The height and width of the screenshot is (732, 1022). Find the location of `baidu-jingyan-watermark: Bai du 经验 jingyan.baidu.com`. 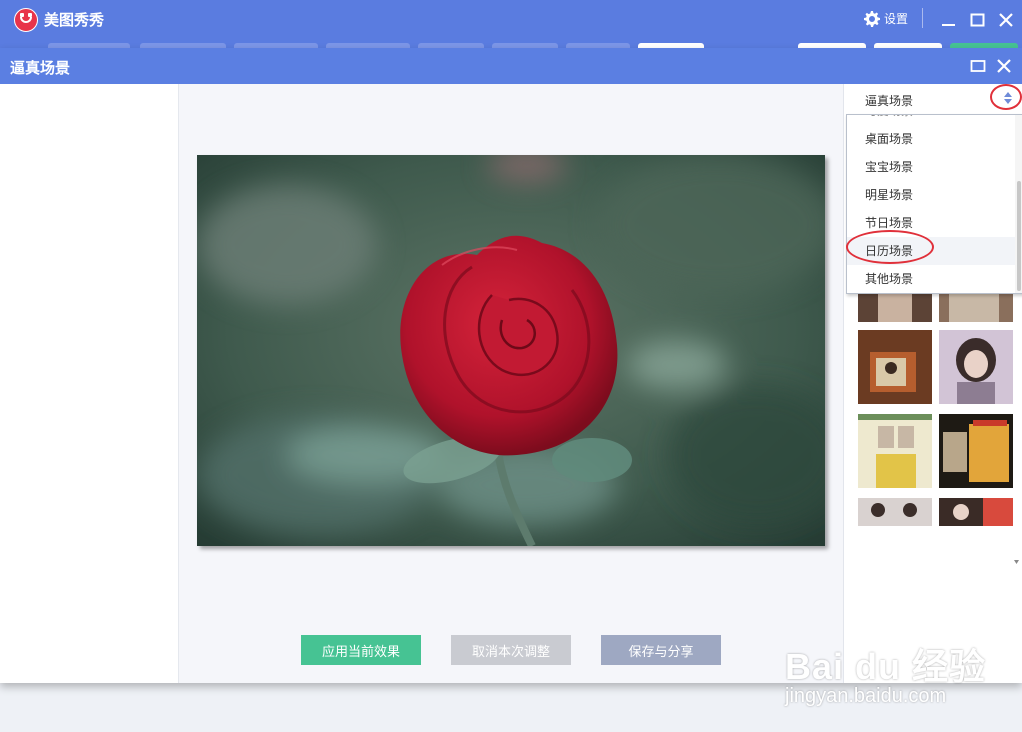

baidu-jingyan-watermark: Bai du 经验 jingyan.baidu.com is located at coordinates (900, 667).